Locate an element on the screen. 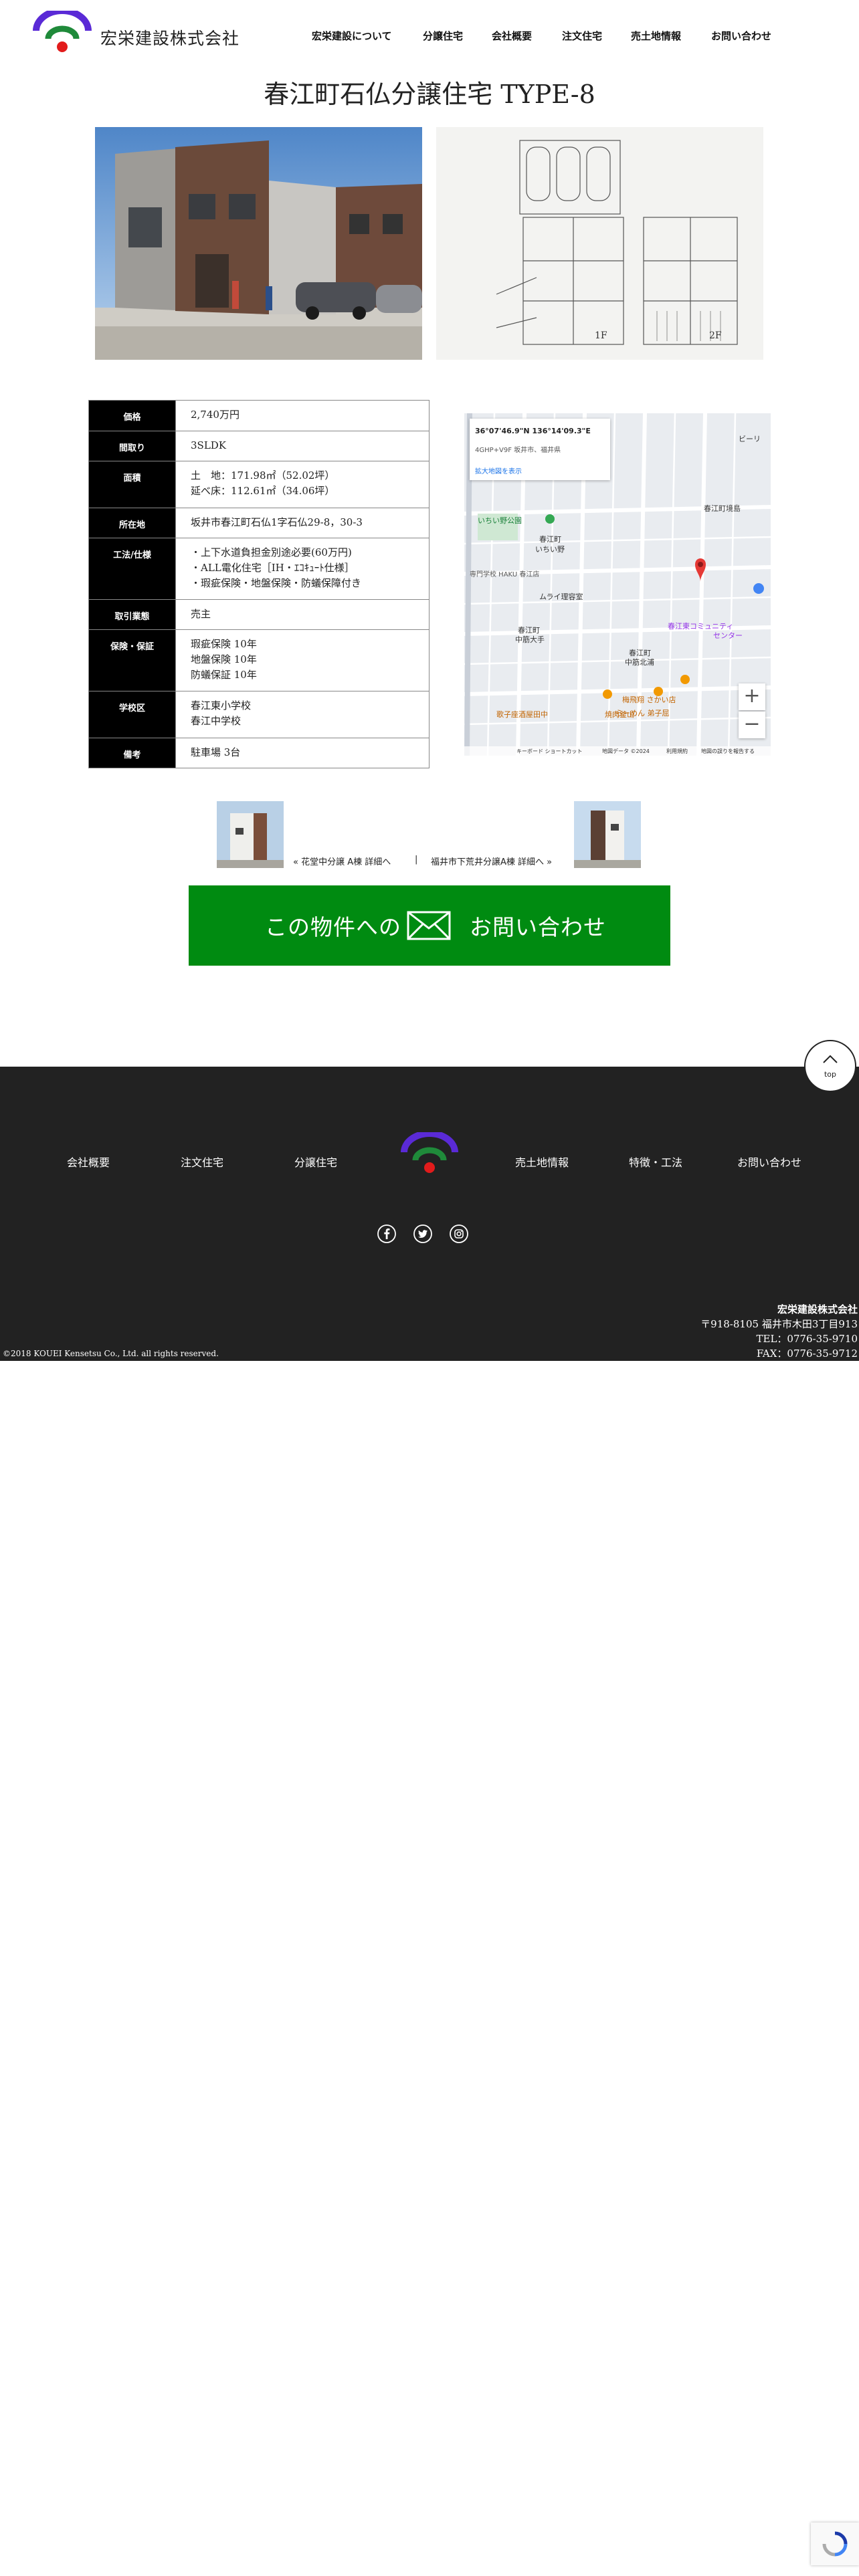  cta-text-left: この物件への is located at coordinates (333, 927).